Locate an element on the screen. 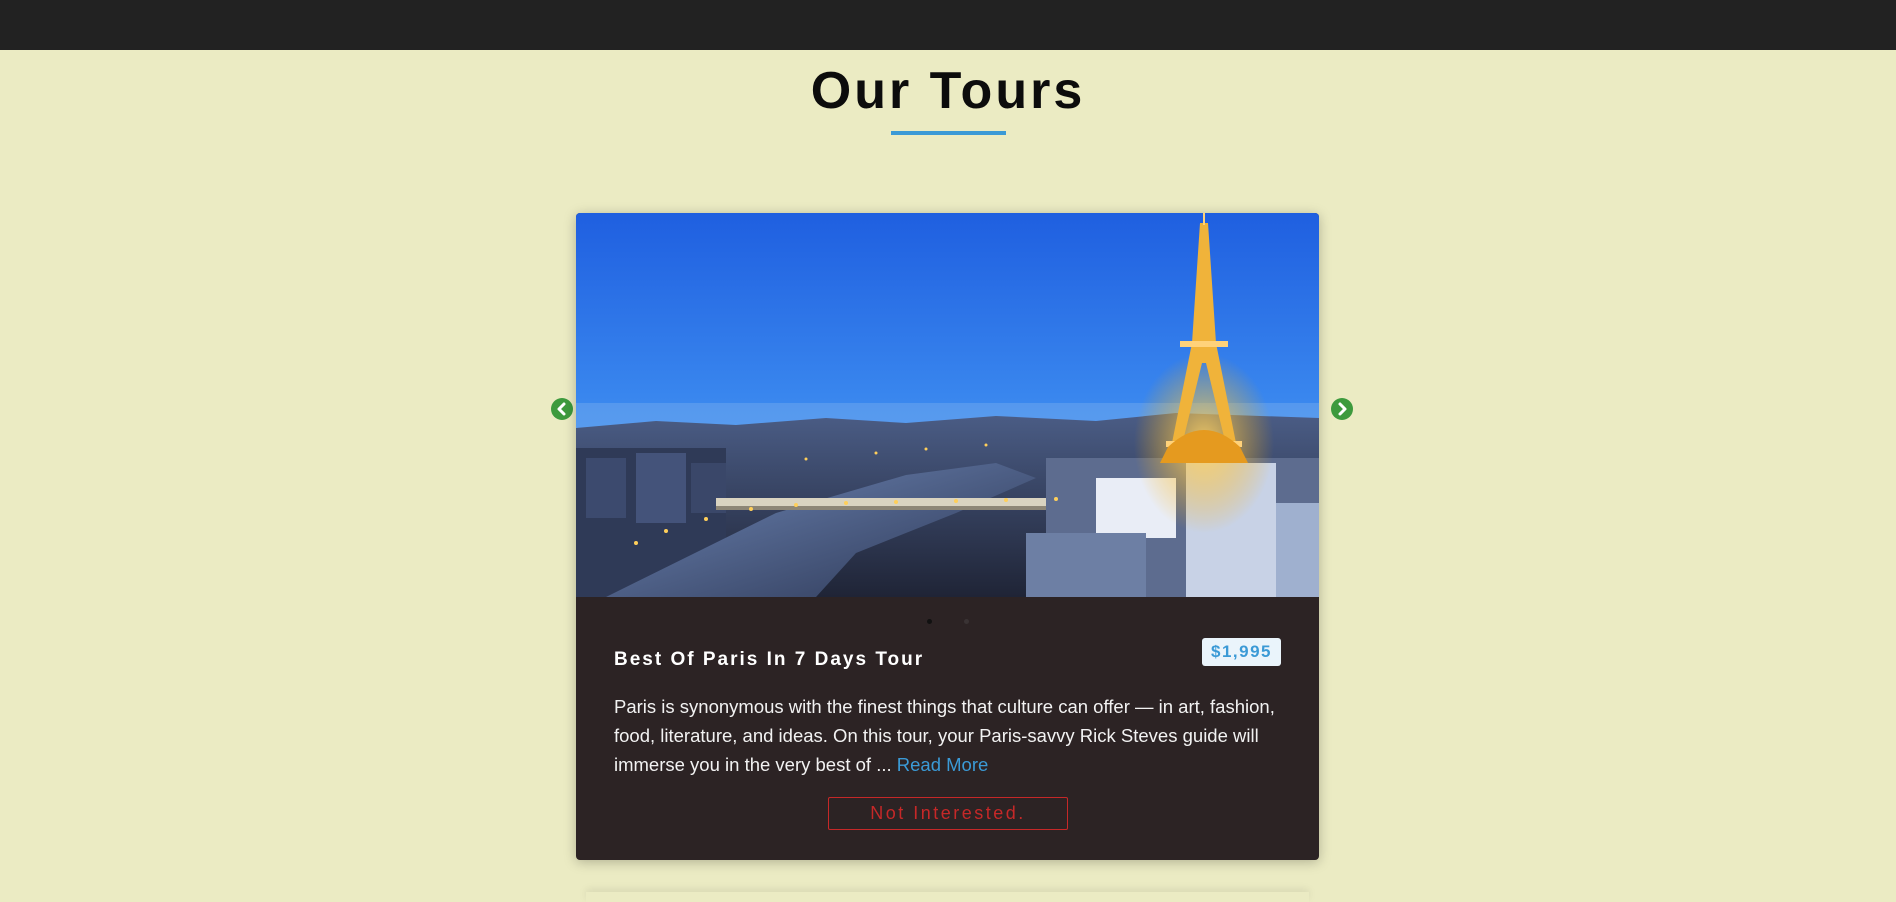 The image size is (1896, 902). chevron-left-icon is located at coordinates (561, 409).